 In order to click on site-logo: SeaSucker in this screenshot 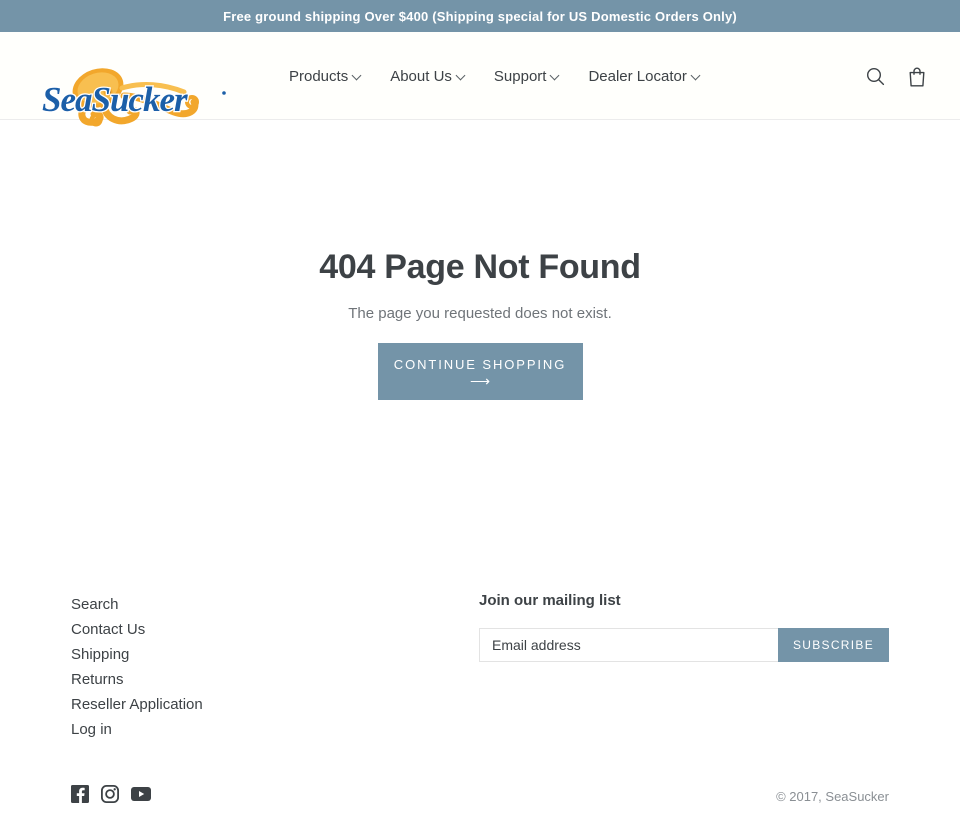, I will do `click(136, 97)`.